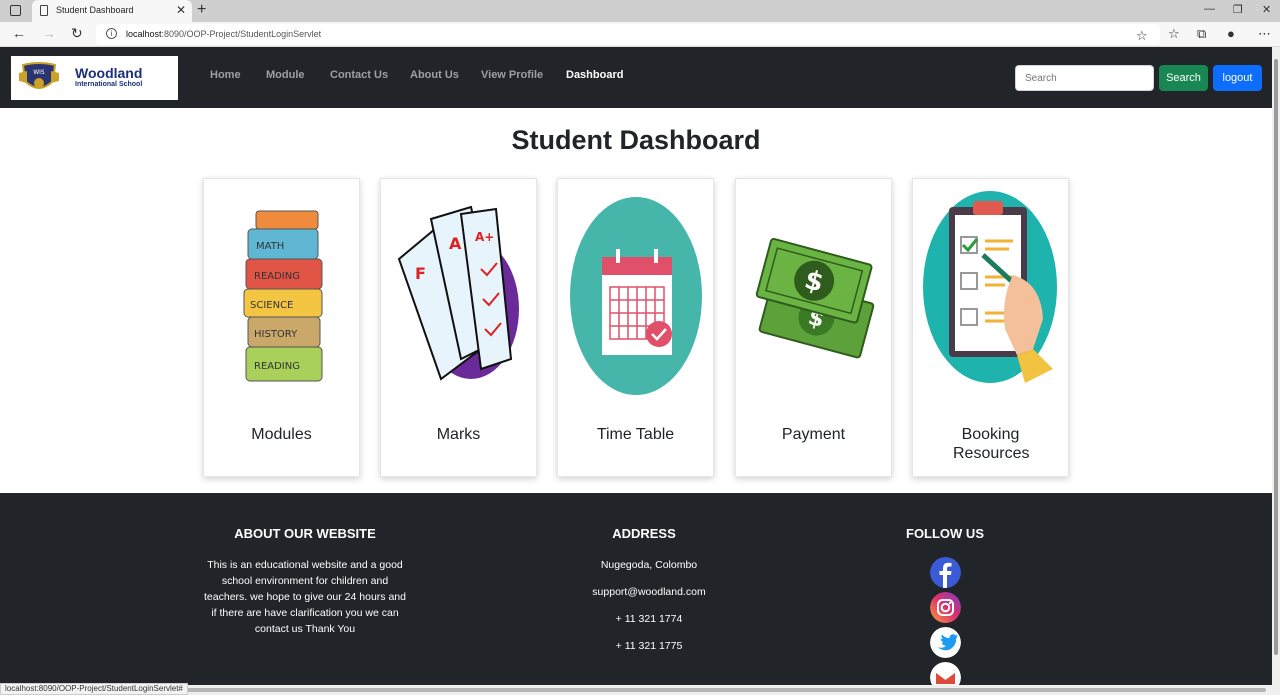 Image resolution: width=1280 pixels, height=695 pixels. I want to click on card-marks: F A A+ Marks, so click(458, 327).